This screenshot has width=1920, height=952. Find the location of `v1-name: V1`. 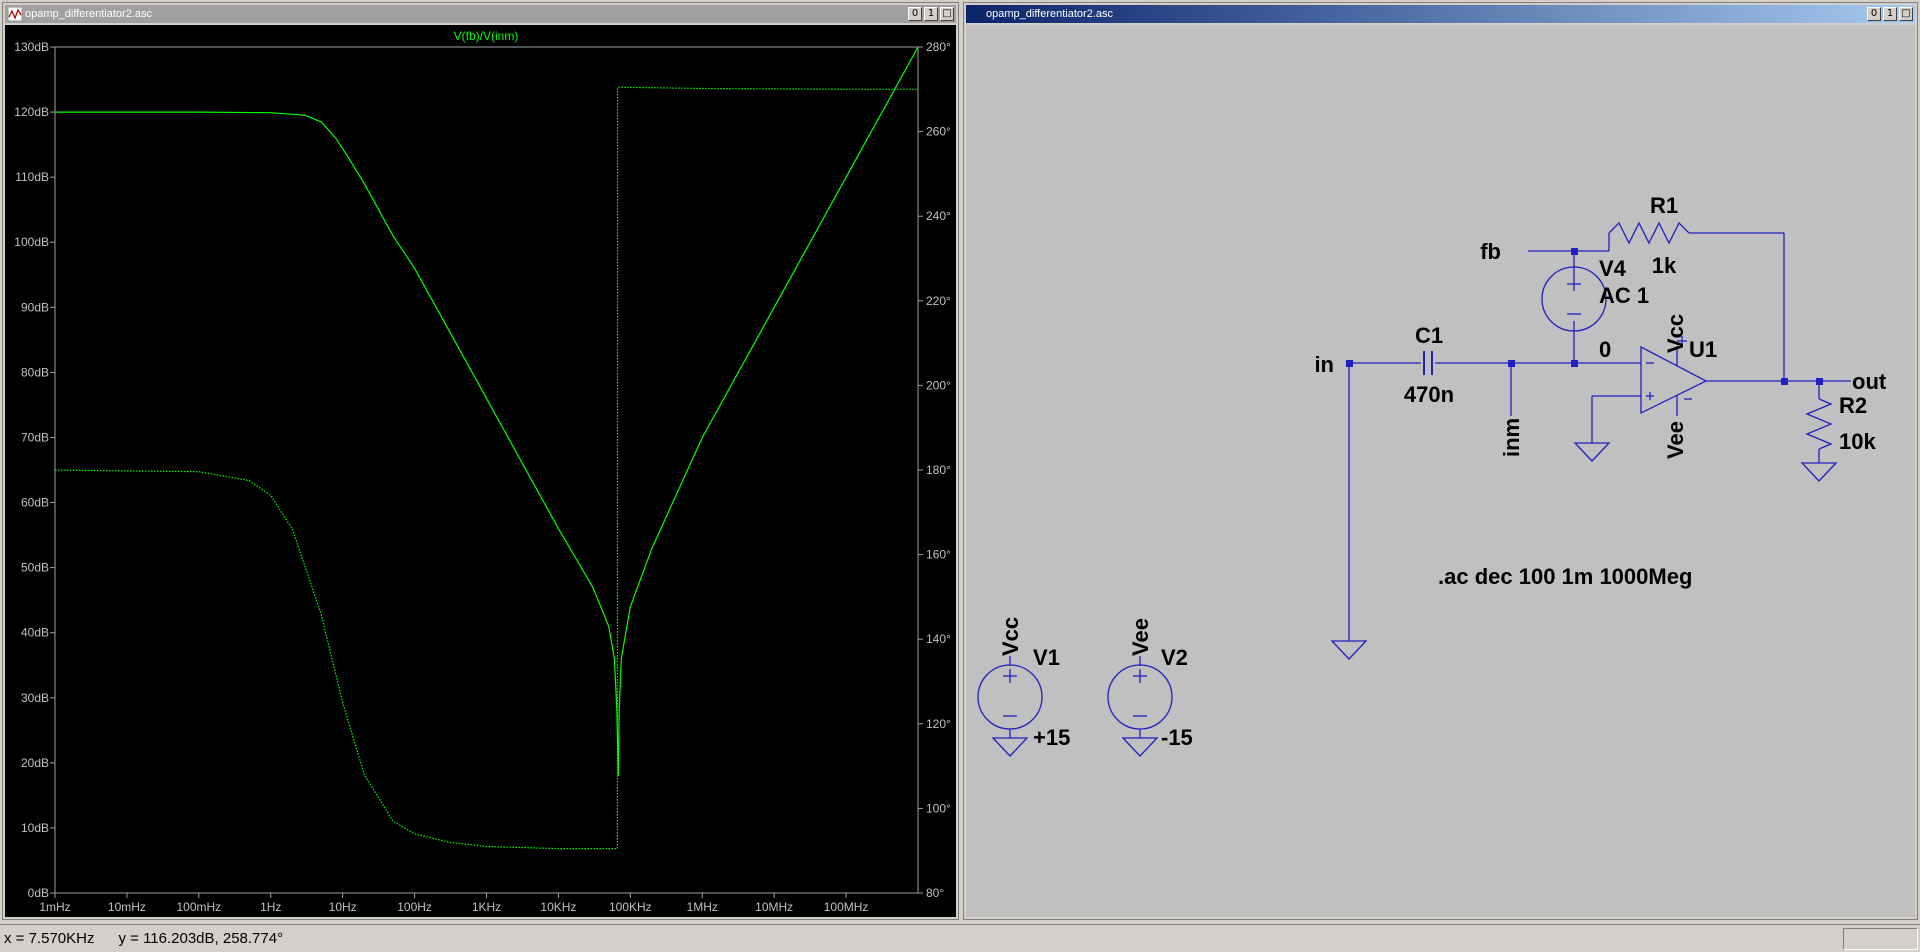

v1-name: V1 is located at coordinates (1046, 657).